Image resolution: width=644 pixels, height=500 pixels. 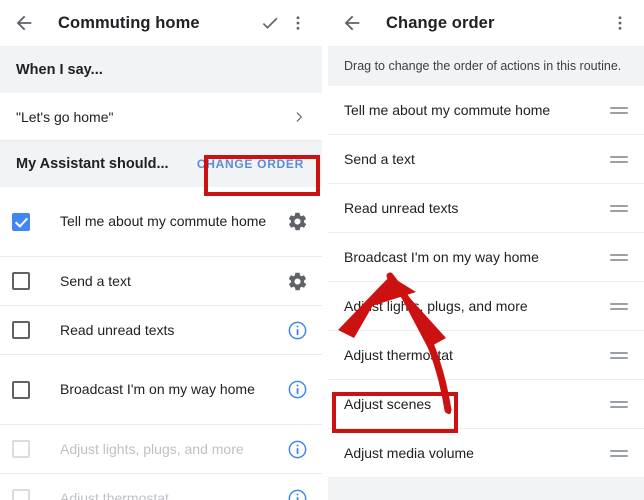 I want to click on action-label: Adjust lights, plugs, and more, so click(x=152, y=448).